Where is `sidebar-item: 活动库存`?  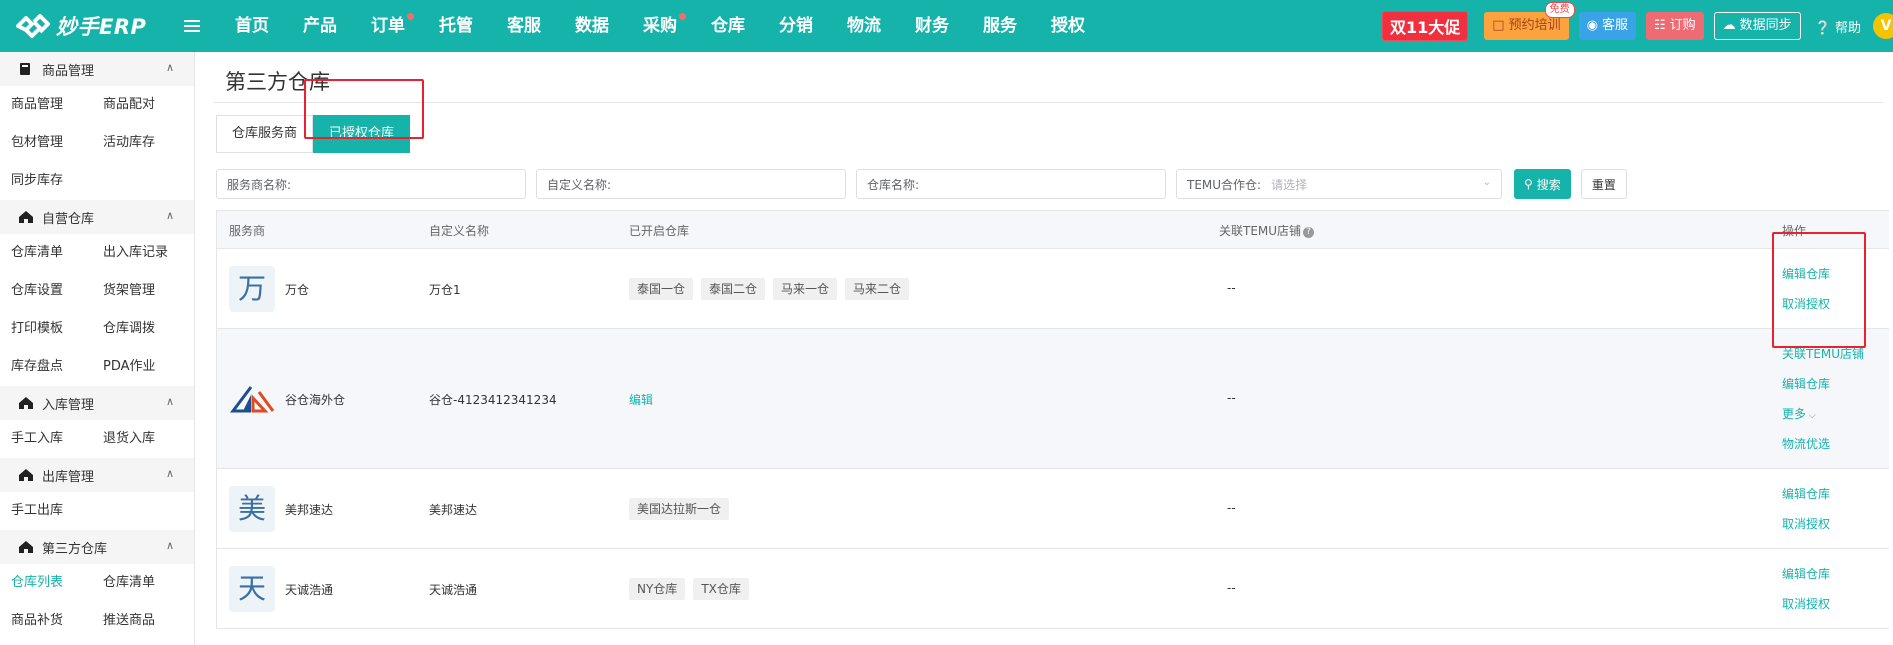
sidebar-item: 活动库存 is located at coordinates (148, 143).